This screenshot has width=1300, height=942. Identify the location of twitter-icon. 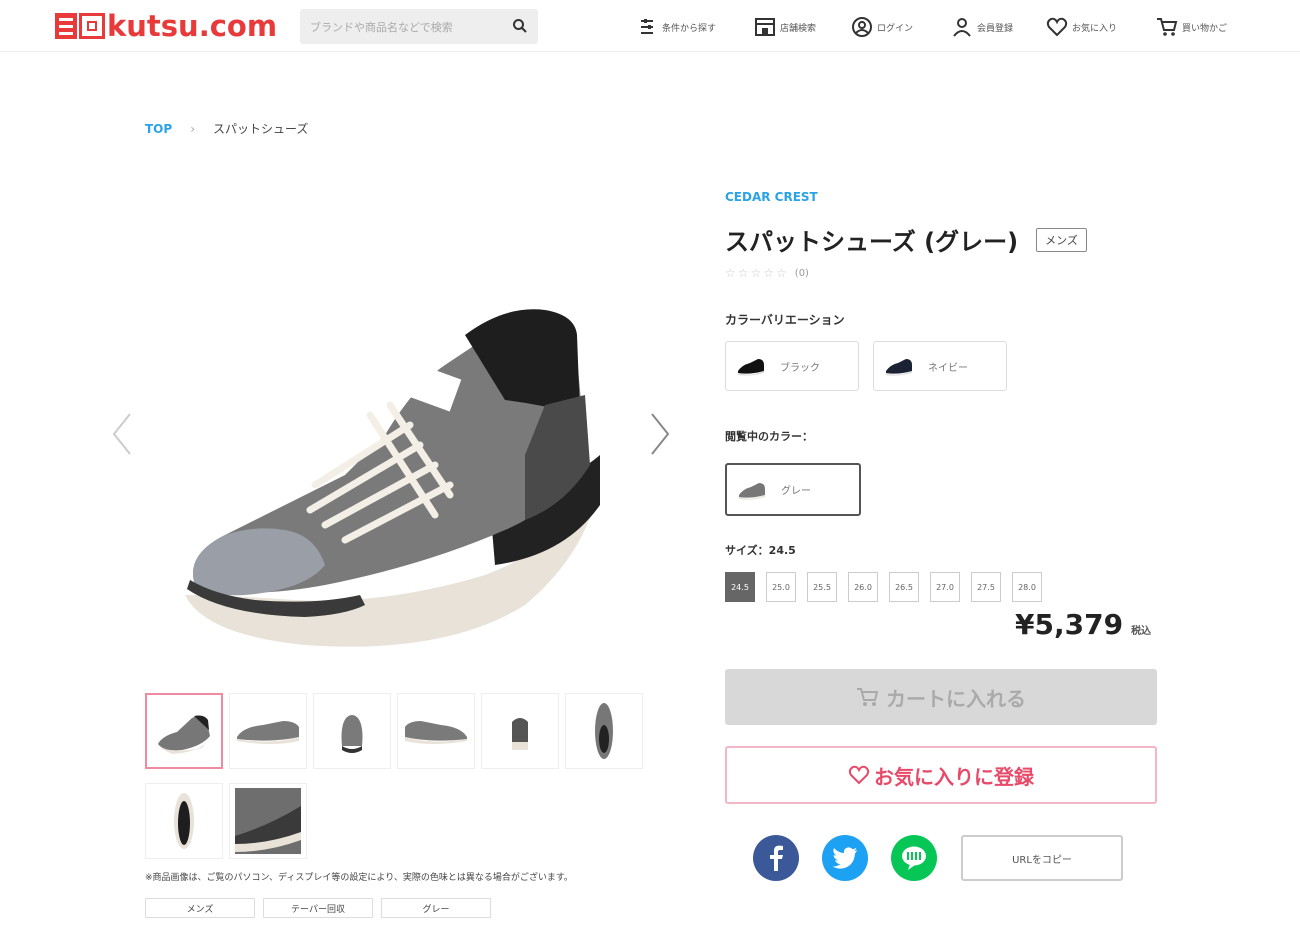
(844, 858).